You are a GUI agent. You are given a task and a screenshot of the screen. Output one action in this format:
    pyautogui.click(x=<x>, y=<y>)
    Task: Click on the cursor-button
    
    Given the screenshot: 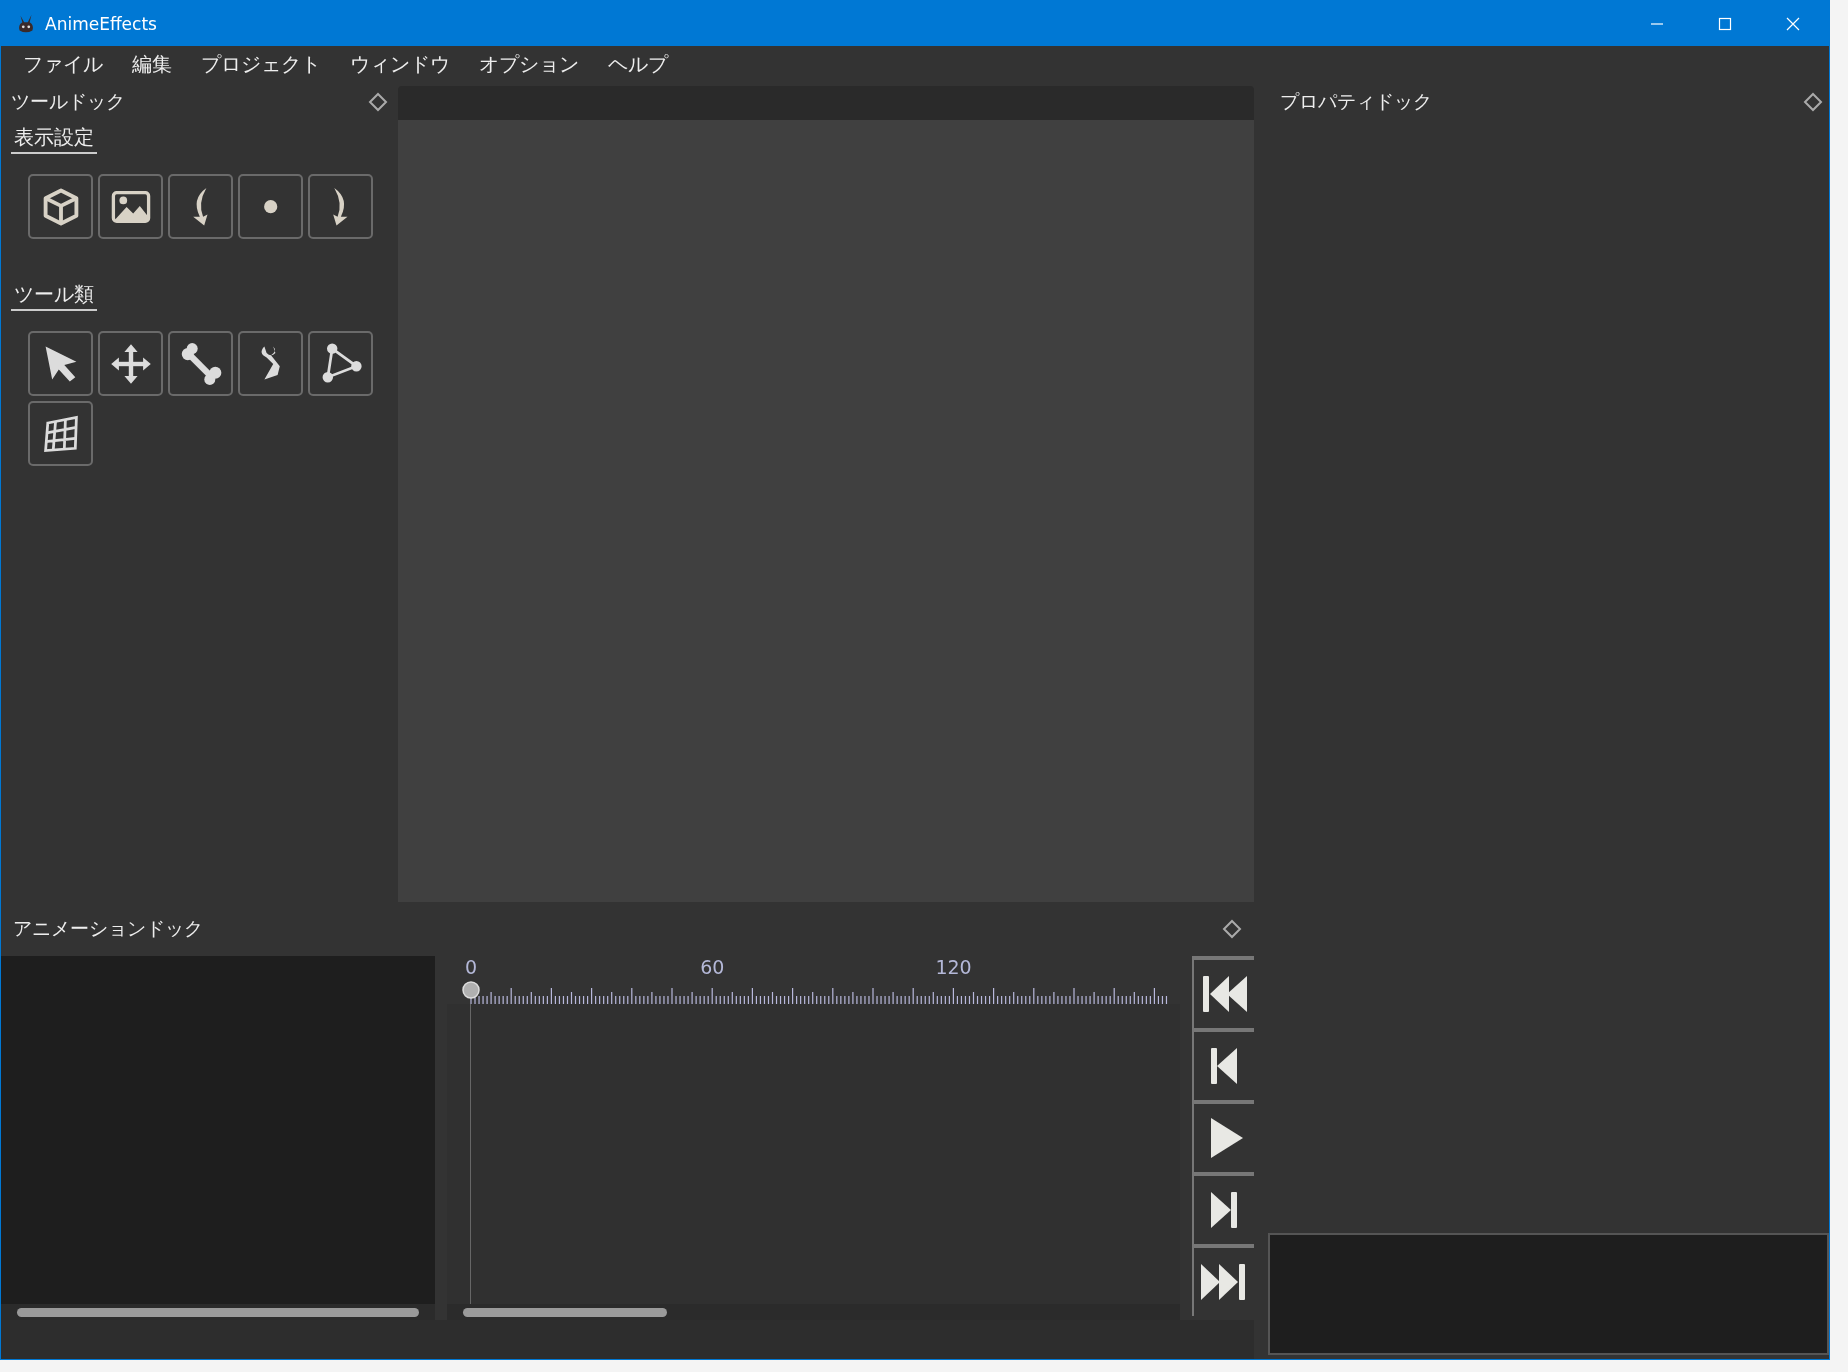 What is the action you would take?
    pyautogui.click(x=60, y=363)
    